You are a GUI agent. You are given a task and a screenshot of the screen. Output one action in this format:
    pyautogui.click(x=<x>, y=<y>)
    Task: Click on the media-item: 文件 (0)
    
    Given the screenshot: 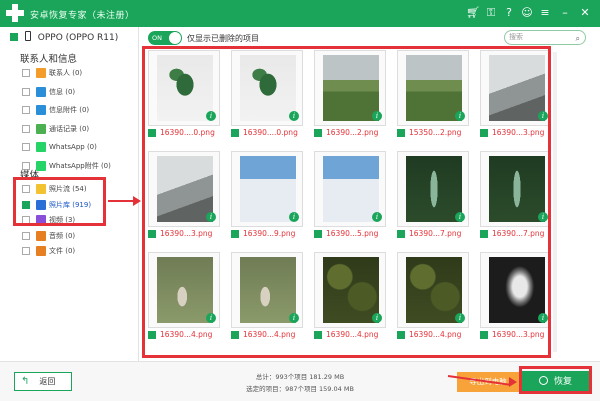 What is the action you would take?
    pyautogui.click(x=48, y=251)
    